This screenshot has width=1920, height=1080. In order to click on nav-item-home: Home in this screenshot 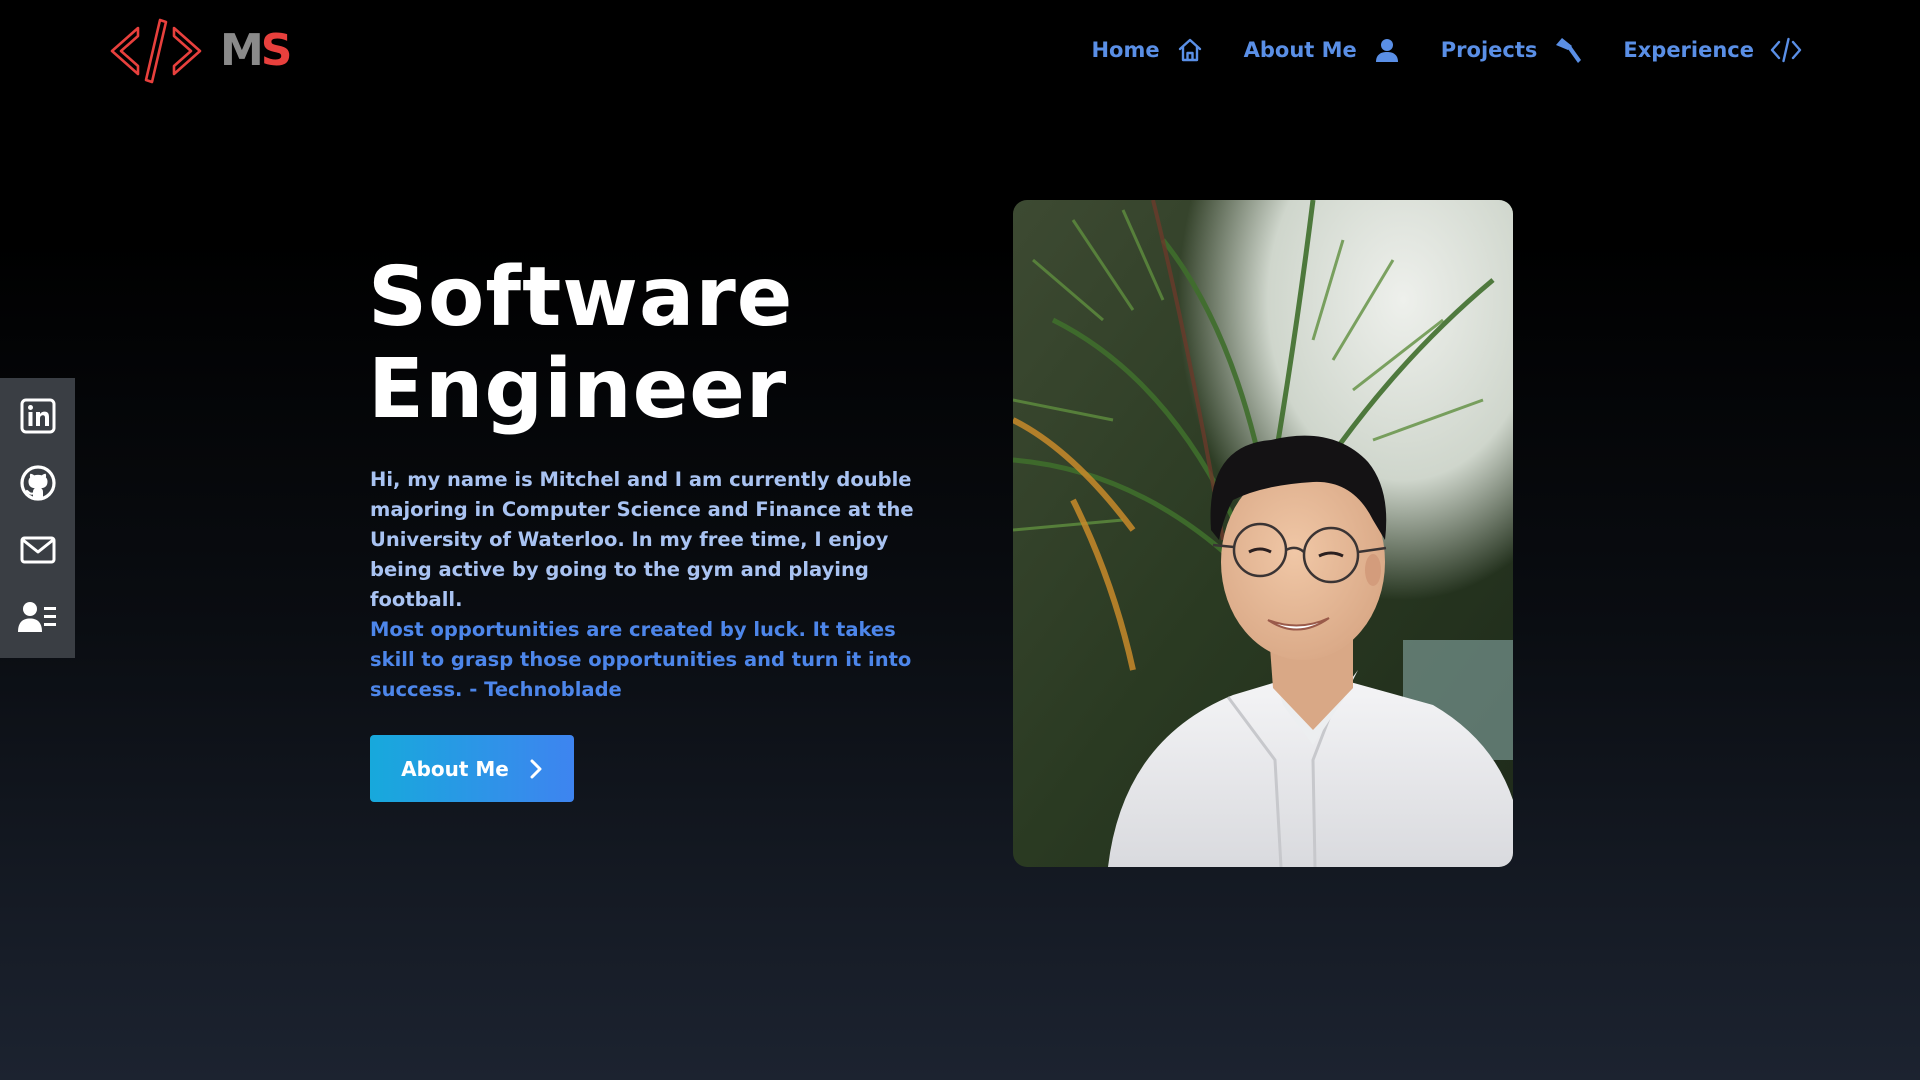, I will do `click(1147, 50)`.